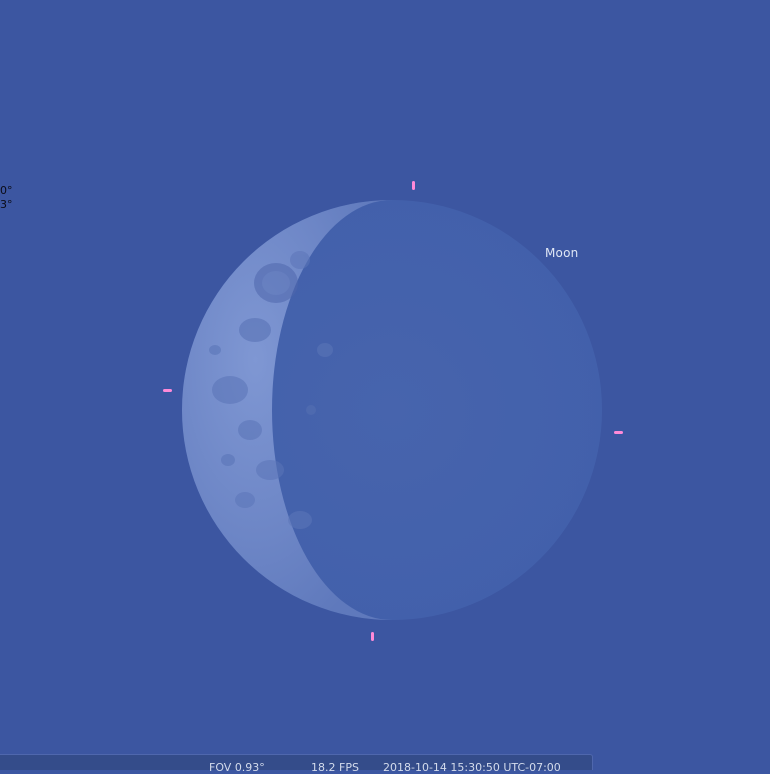 This screenshot has height=774, width=770. What do you see at coordinates (6, 190) in the screenshot?
I see `coordinate-line-1: 0°` at bounding box center [6, 190].